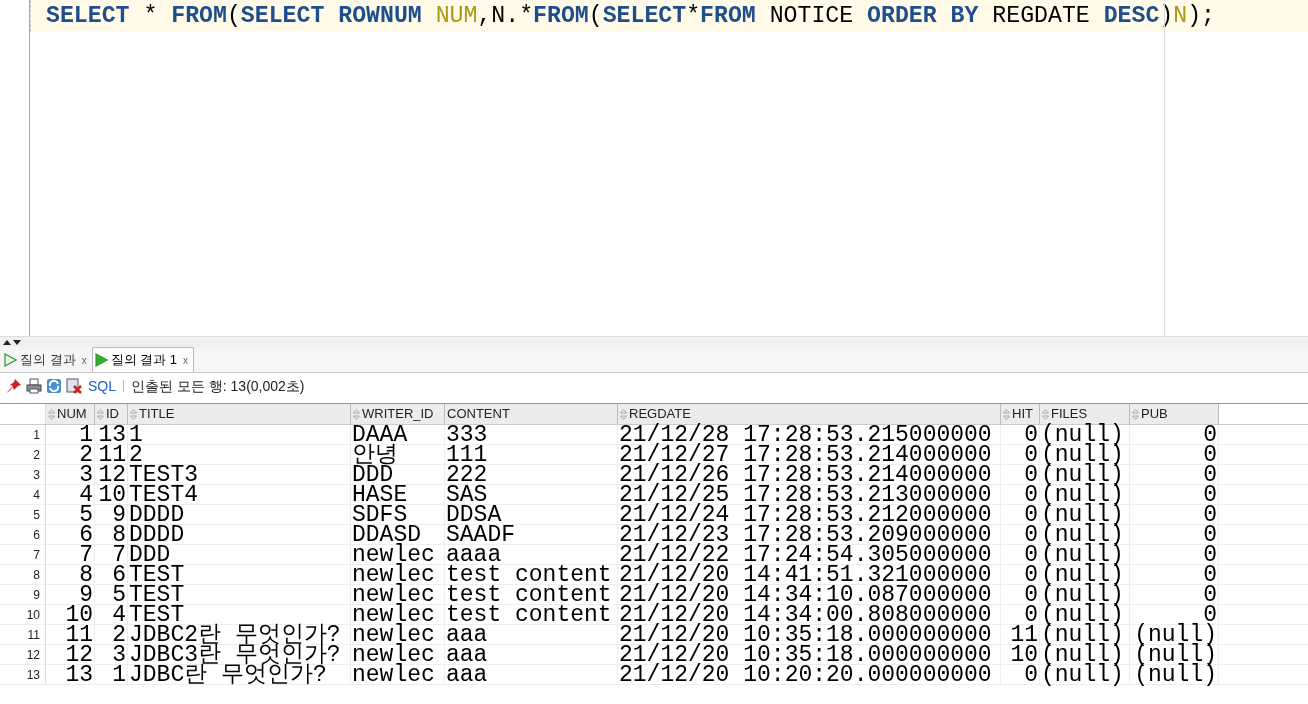 The image size is (1308, 704). What do you see at coordinates (531, 454) in the screenshot?
I see `table-cell: 111` at bounding box center [531, 454].